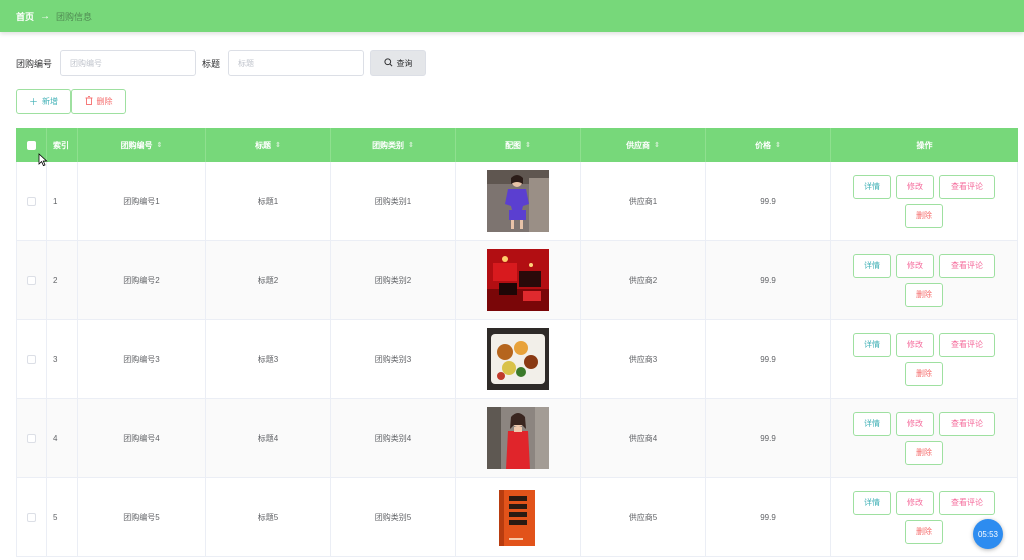 This screenshot has width=1024, height=560. I want to click on title-cell: 标题1, so click(268, 201).